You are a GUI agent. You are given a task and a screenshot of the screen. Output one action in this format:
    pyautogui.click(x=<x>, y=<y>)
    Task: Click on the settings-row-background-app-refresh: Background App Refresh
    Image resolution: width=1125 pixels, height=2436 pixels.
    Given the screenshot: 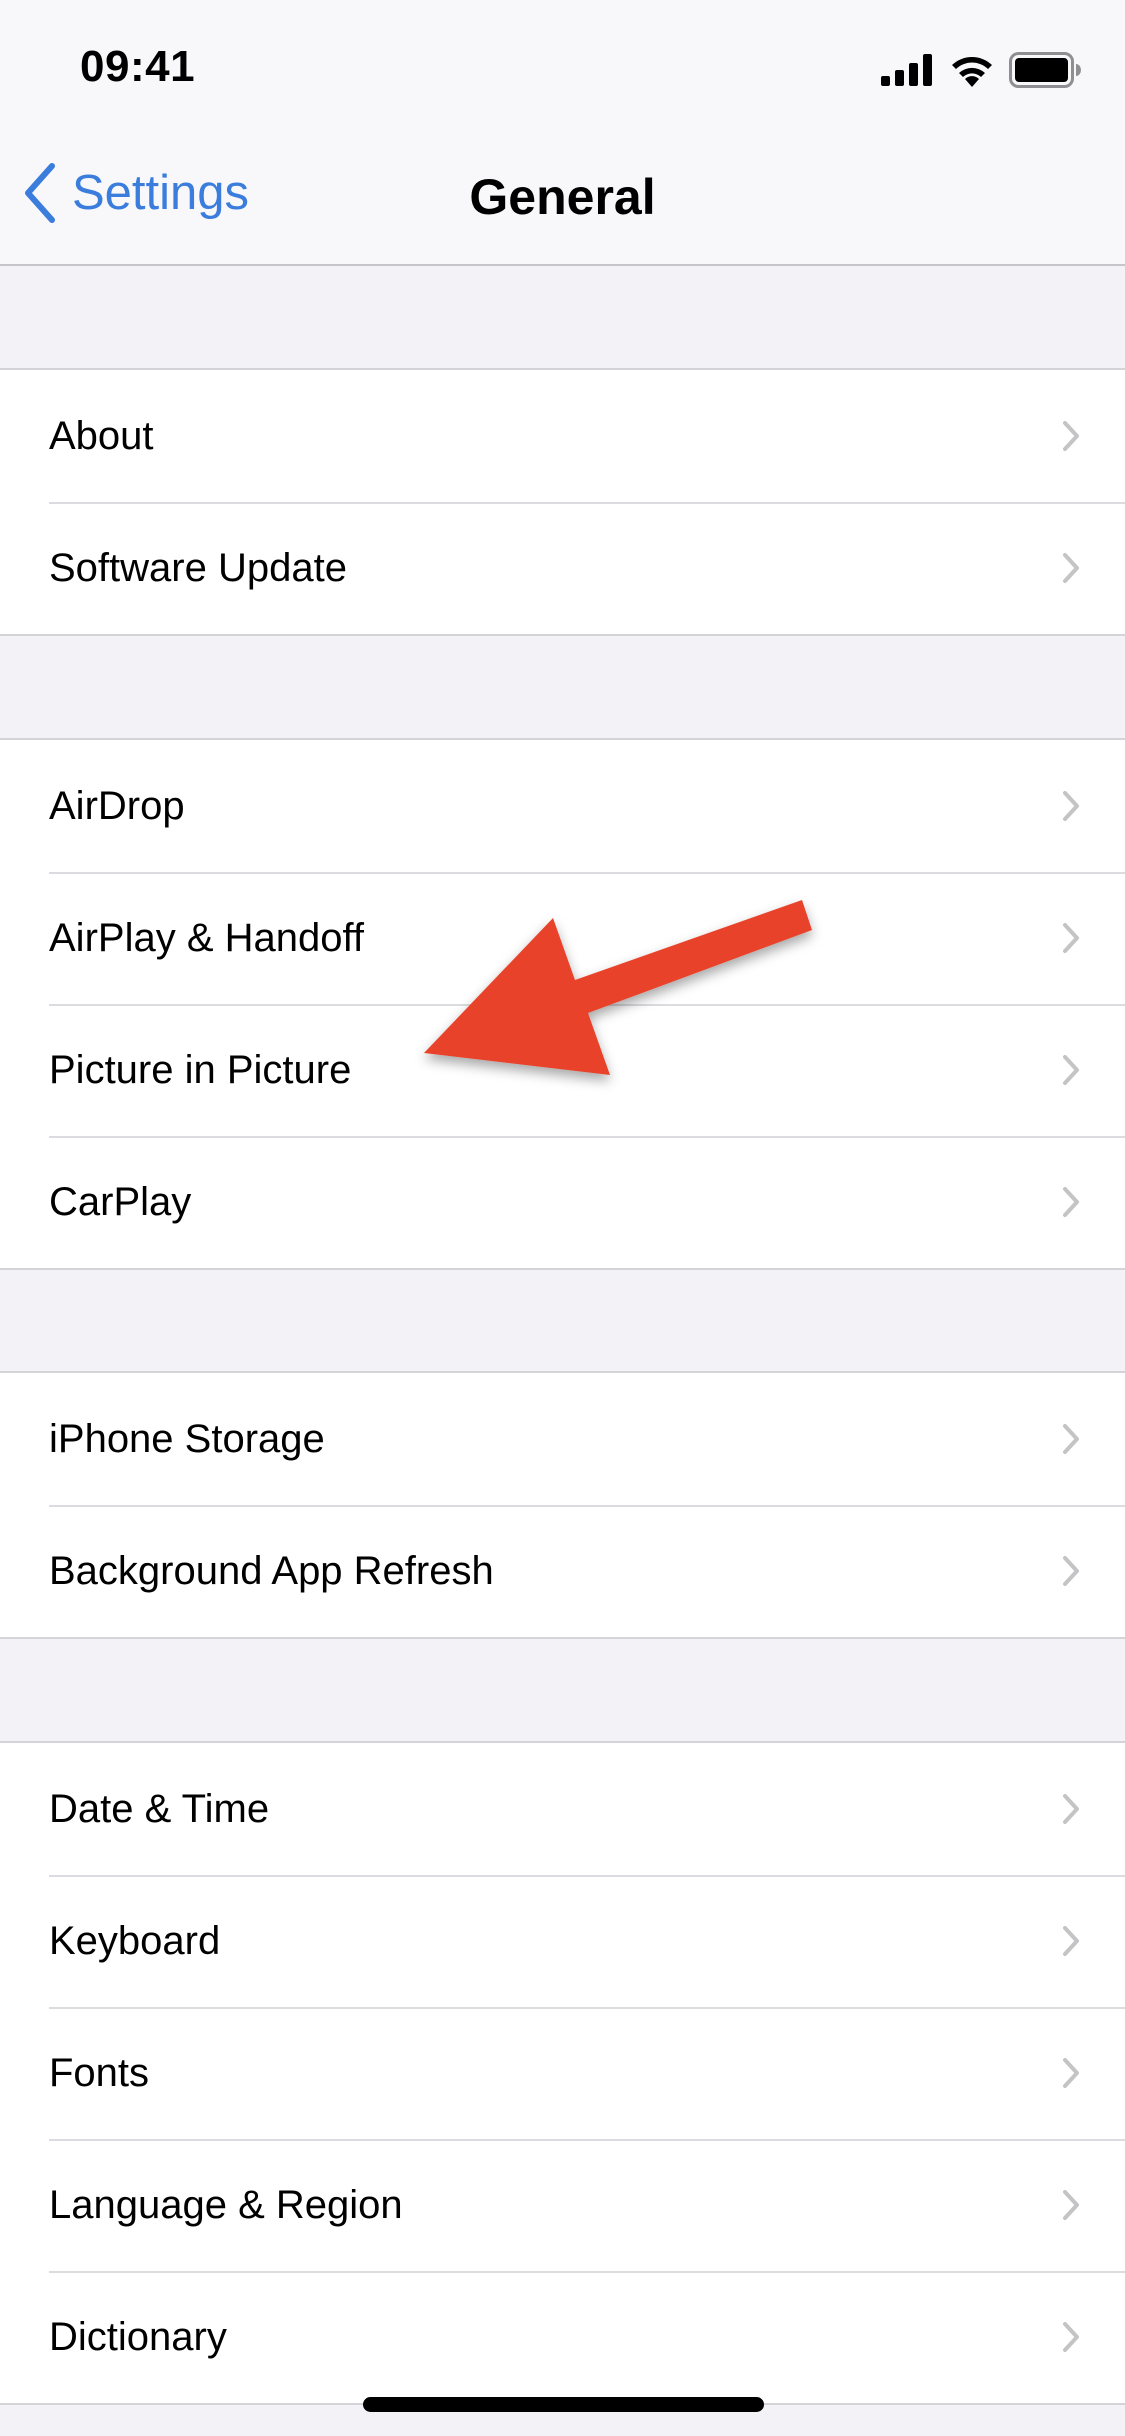 What is the action you would take?
    pyautogui.click(x=562, y=1571)
    